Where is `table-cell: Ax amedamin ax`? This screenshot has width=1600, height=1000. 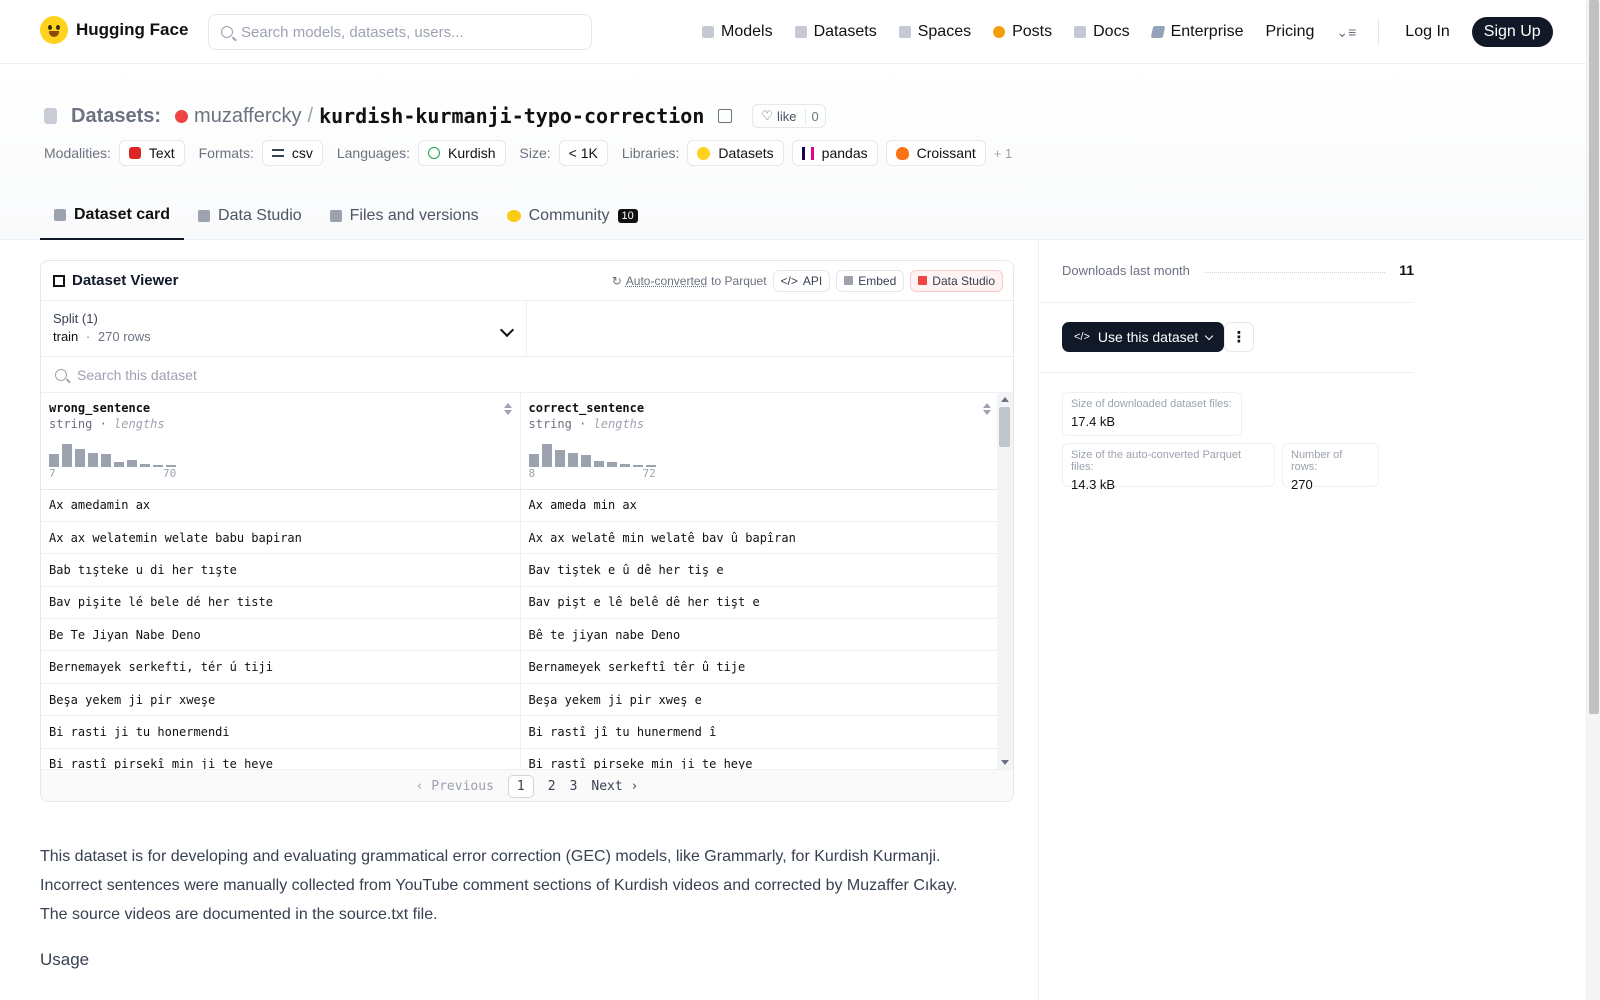 table-cell: Ax amedamin ax is located at coordinates (281, 505).